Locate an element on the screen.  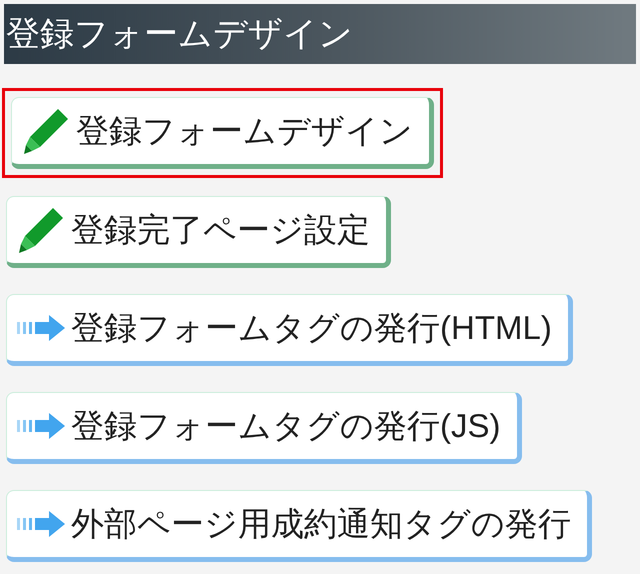
menu-button: 登録フォームタグの発行(HTML) is located at coordinates (289, 330).